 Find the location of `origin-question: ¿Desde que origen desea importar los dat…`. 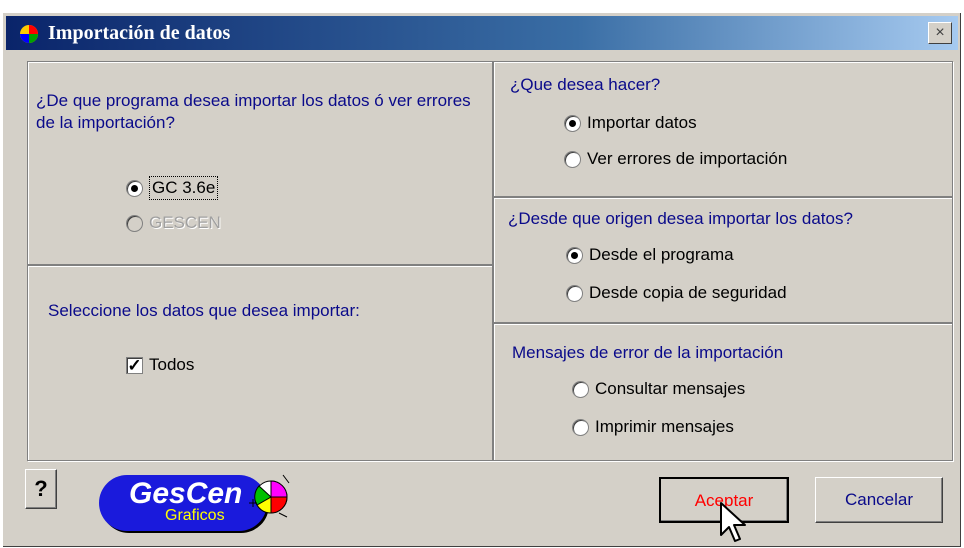

origin-question: ¿Desde que origen desea importar los dat… is located at coordinates (680, 218).